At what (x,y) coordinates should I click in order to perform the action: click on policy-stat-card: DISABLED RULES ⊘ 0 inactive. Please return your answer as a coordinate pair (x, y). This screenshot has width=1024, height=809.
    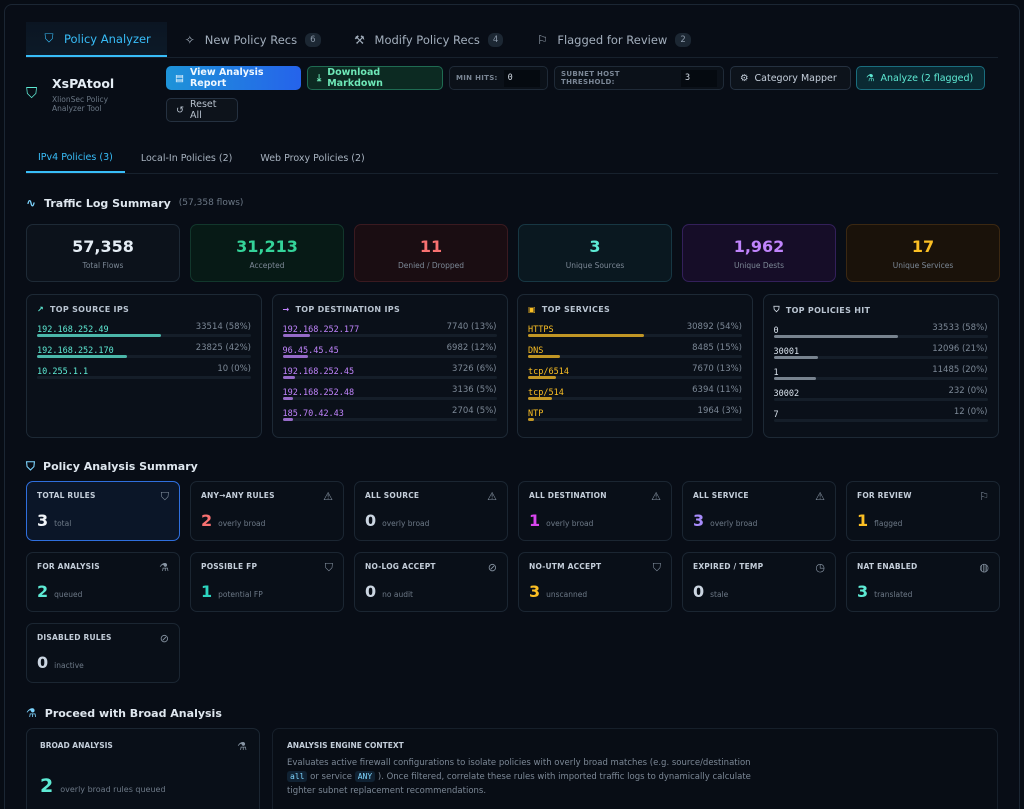
    Looking at the image, I should click on (103, 653).